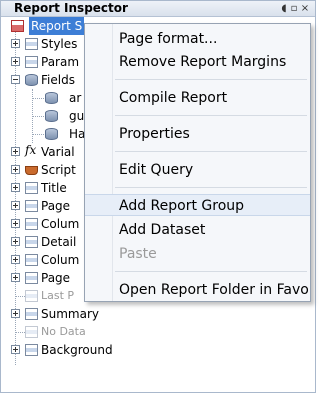 The height and width of the screenshot is (393, 320). Describe the element at coordinates (15, 79) in the screenshot. I see `collapse-icon` at that location.